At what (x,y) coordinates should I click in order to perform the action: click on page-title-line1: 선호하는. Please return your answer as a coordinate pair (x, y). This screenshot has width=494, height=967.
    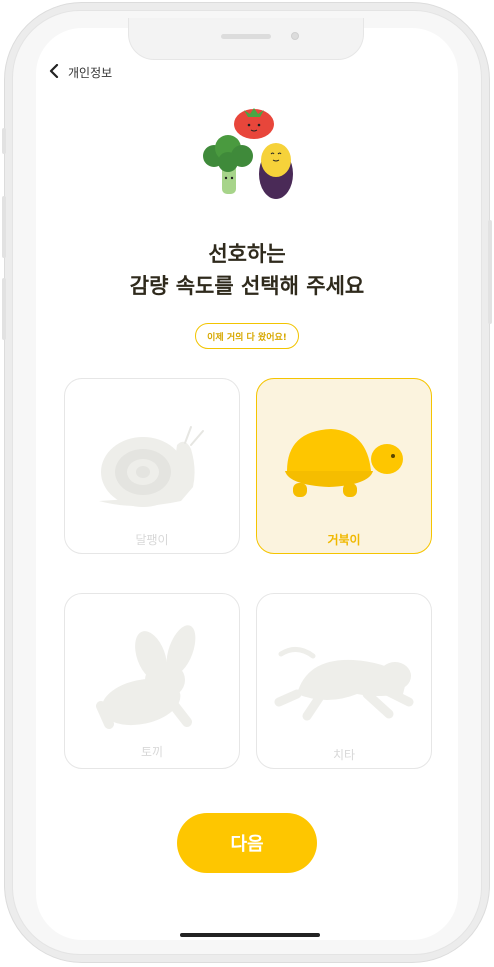
    Looking at the image, I should click on (247, 254).